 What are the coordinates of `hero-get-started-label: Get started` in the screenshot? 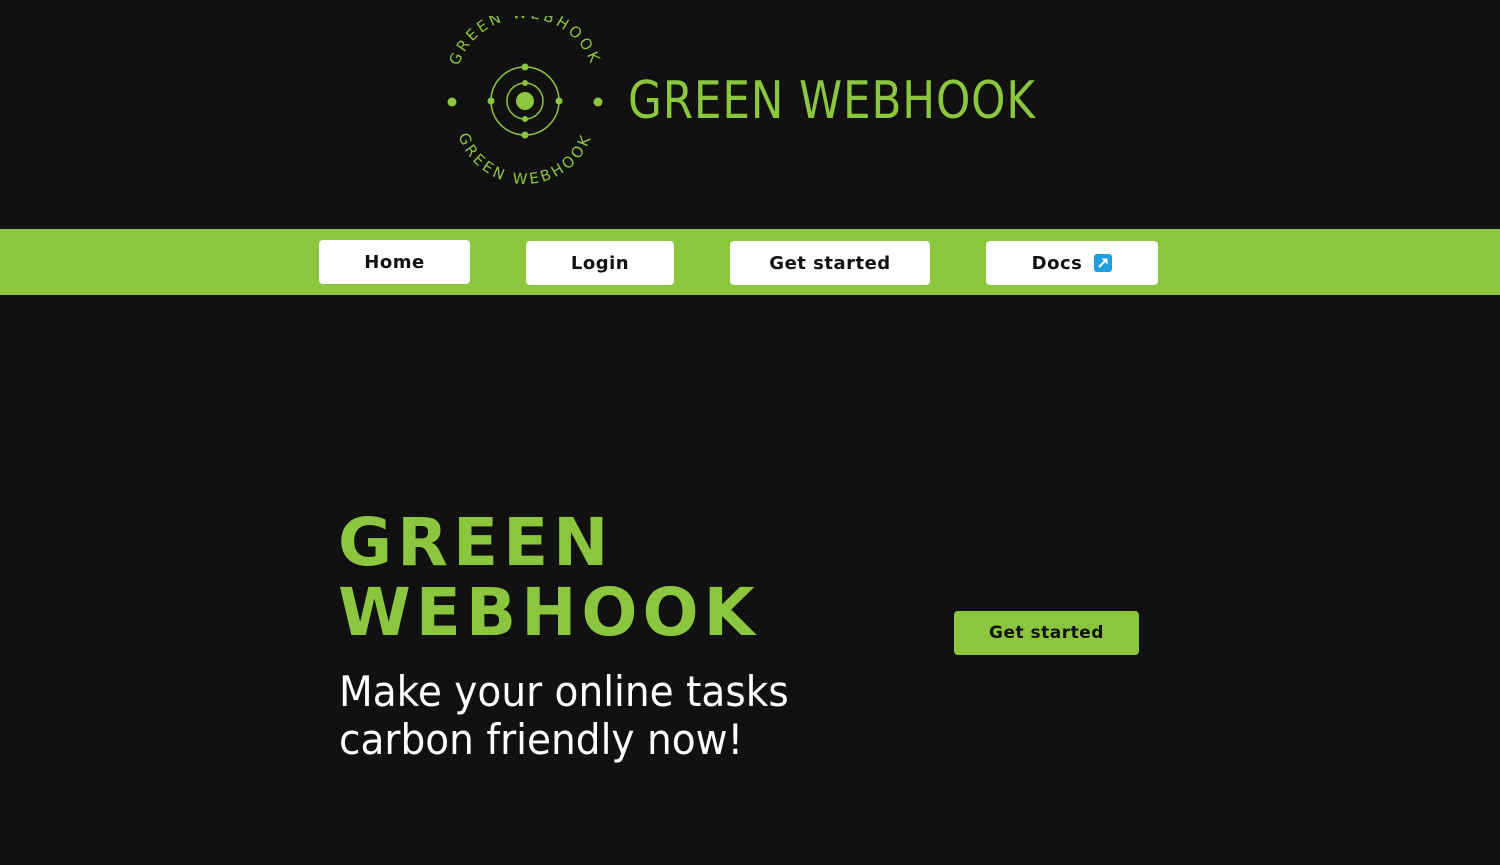 It's located at (1046, 633).